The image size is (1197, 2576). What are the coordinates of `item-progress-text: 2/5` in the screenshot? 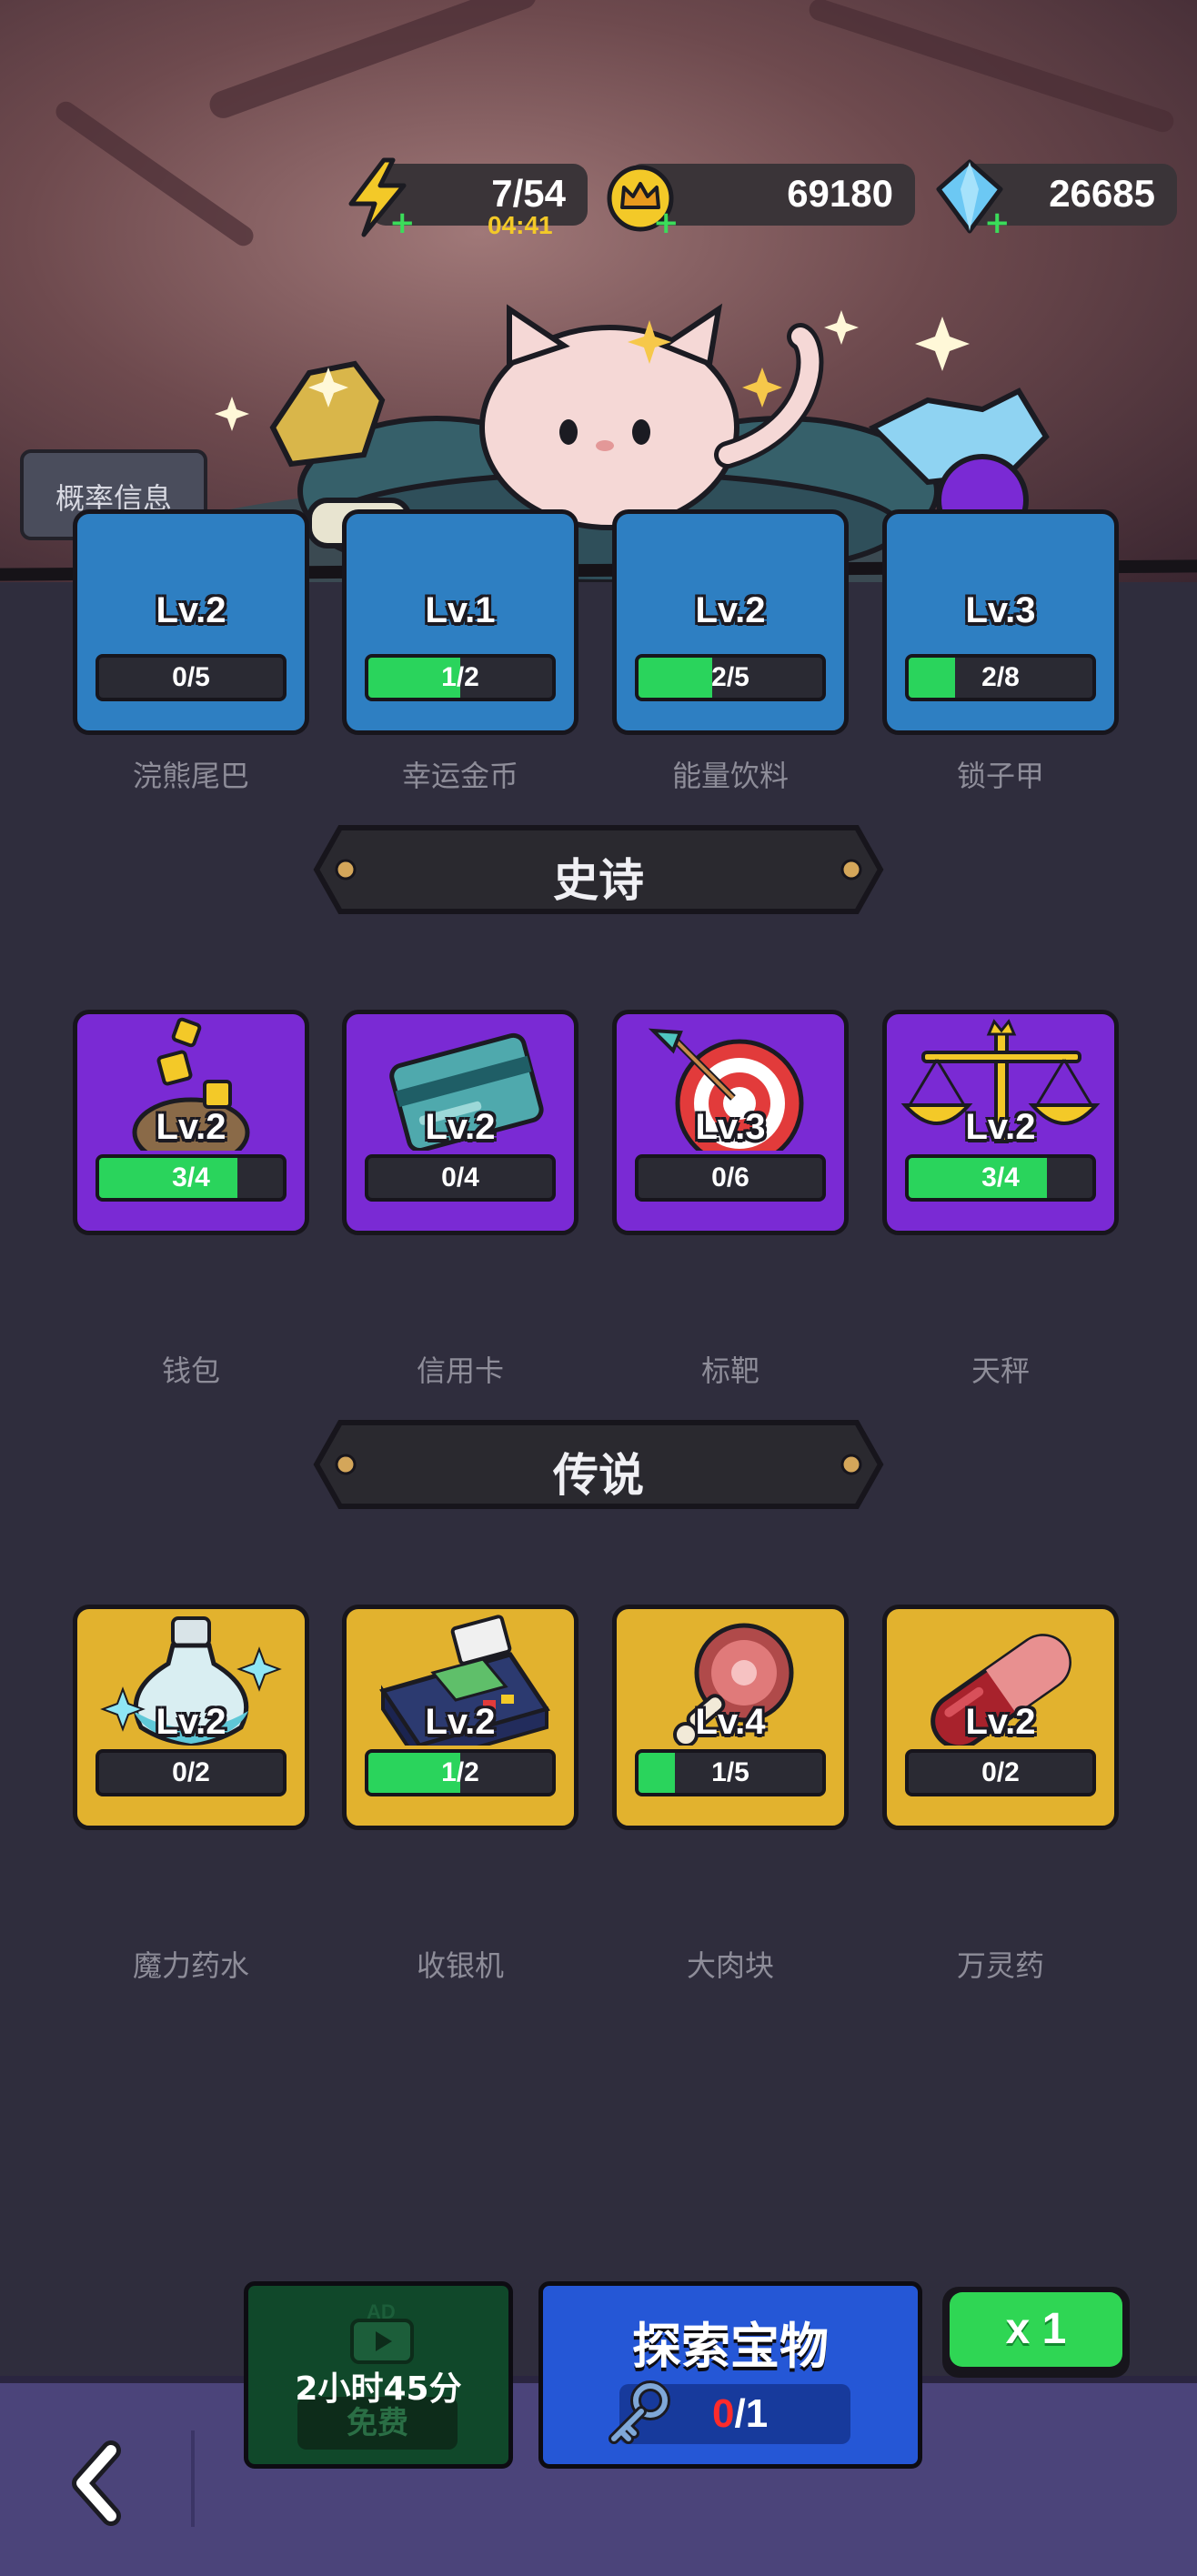 It's located at (730, 677).